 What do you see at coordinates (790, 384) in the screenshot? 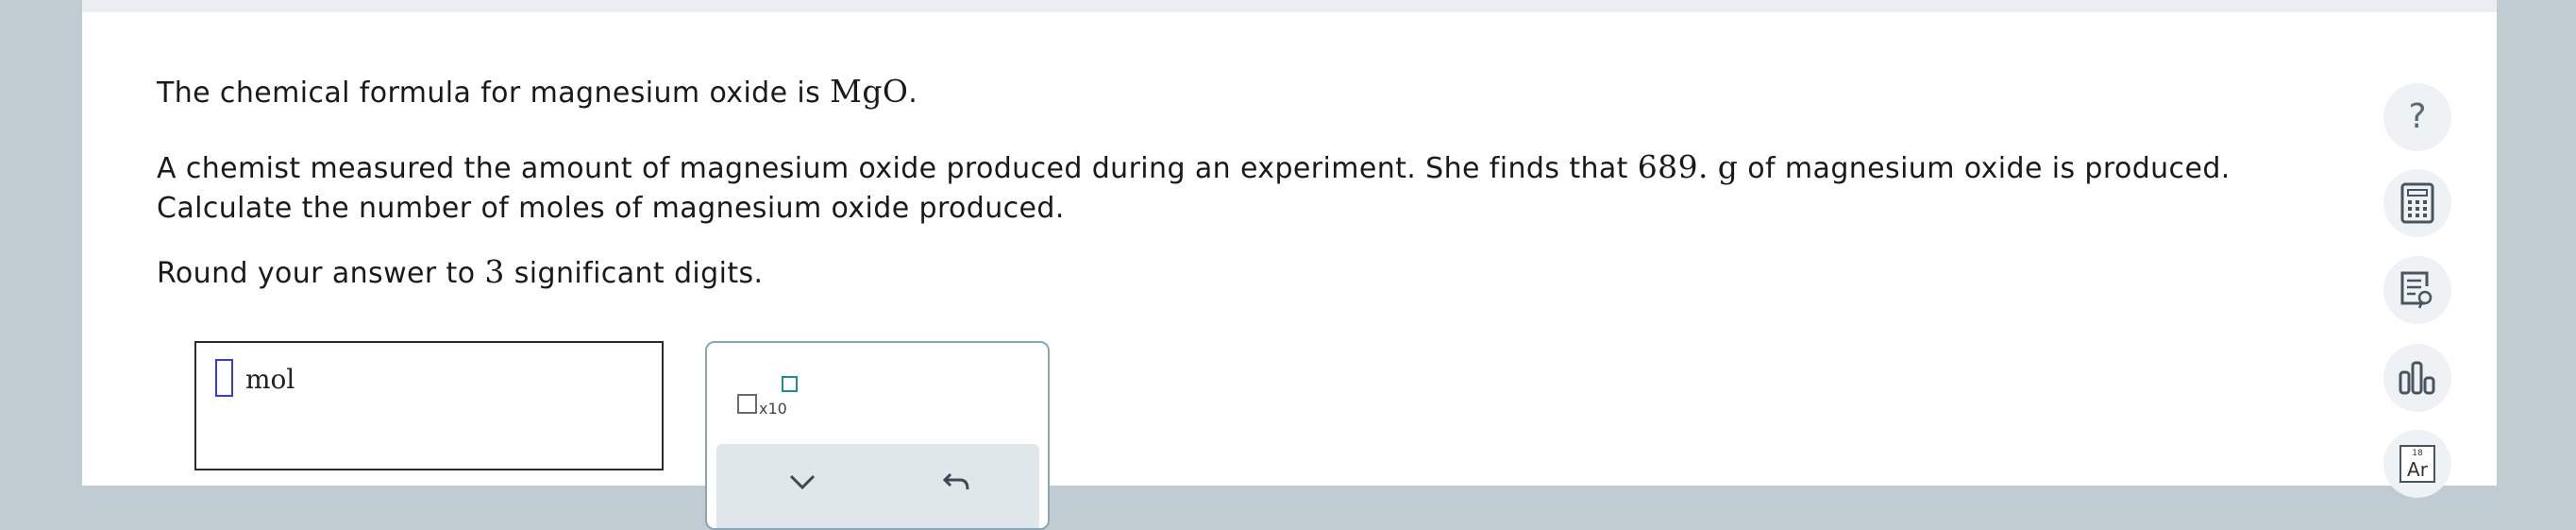
I see `x10-exponent-box` at bounding box center [790, 384].